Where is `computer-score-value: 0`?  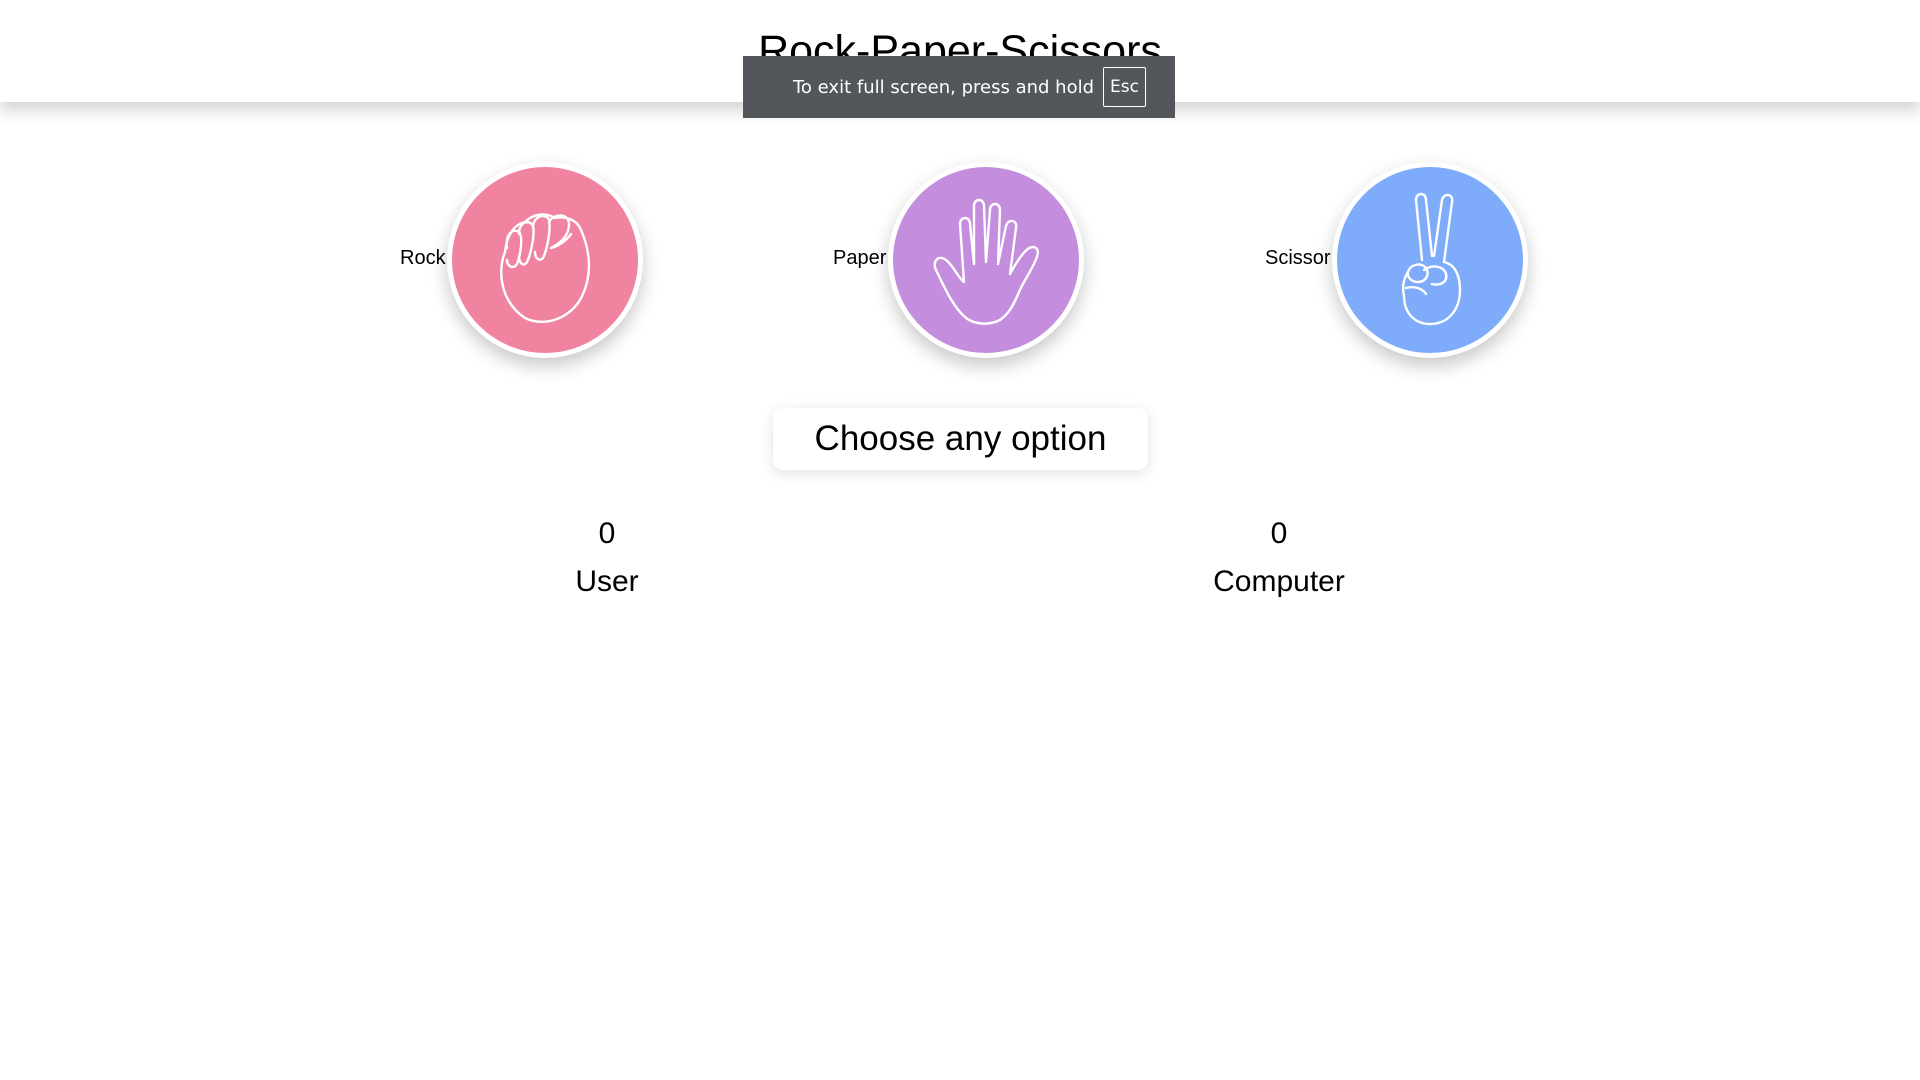
computer-score-value: 0 is located at coordinates (1279, 533).